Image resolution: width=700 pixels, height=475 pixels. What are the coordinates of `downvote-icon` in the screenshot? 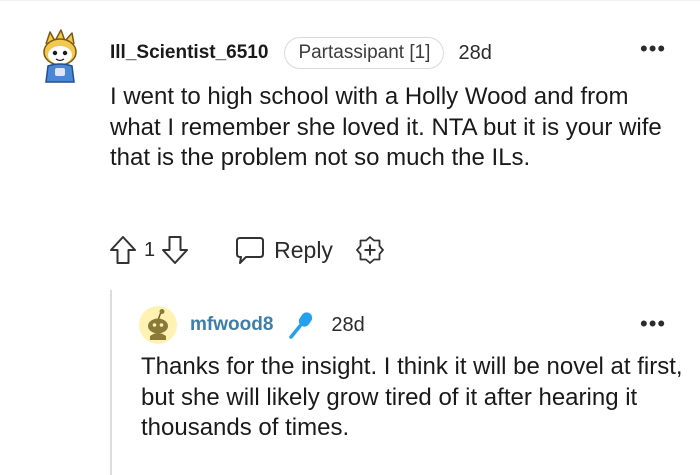 It's located at (175, 250).